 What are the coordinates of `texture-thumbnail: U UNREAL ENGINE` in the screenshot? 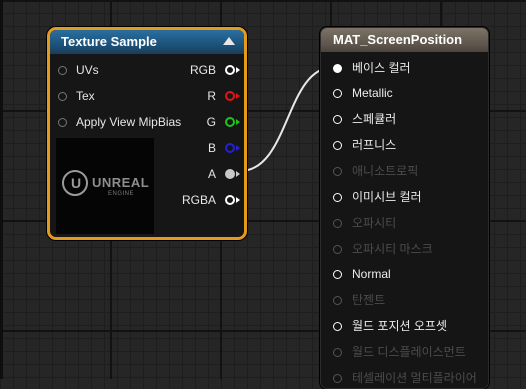 It's located at (105, 186).